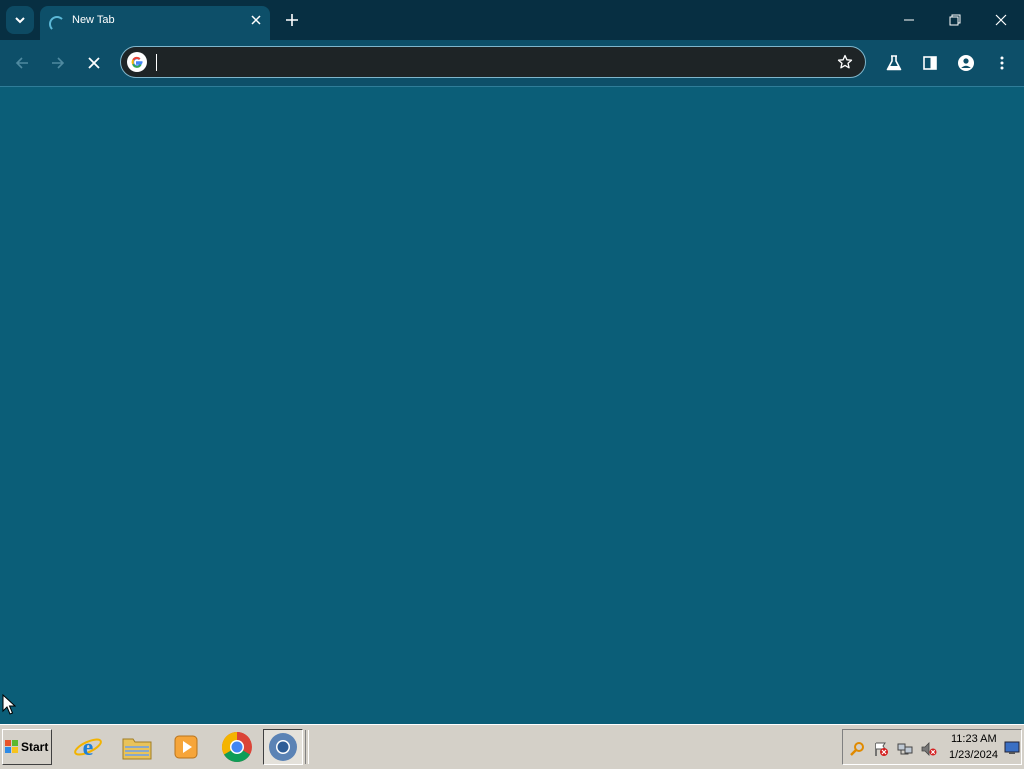 The image size is (1024, 769). I want to click on network-icon, so click(905, 749).